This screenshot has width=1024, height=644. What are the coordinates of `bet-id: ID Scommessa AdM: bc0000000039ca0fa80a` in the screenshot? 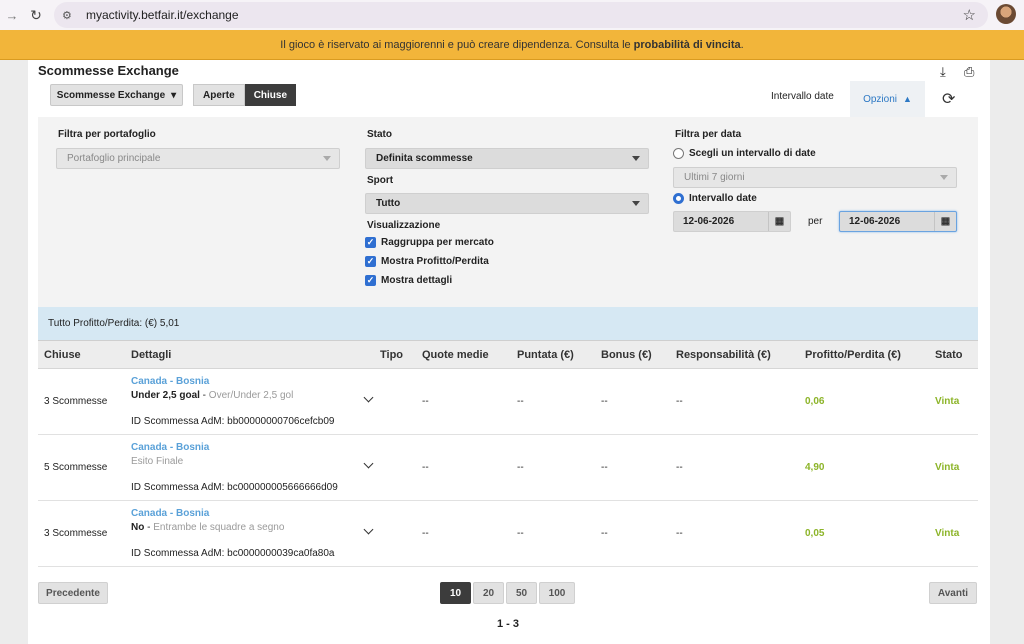 It's located at (233, 553).